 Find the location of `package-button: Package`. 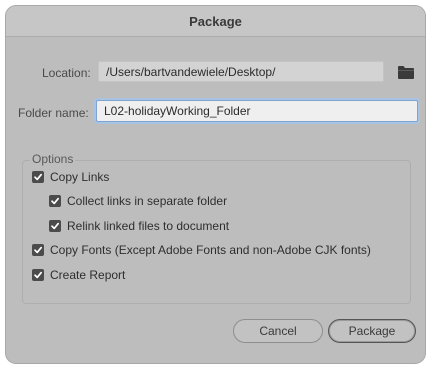

package-button: Package is located at coordinates (372, 331).